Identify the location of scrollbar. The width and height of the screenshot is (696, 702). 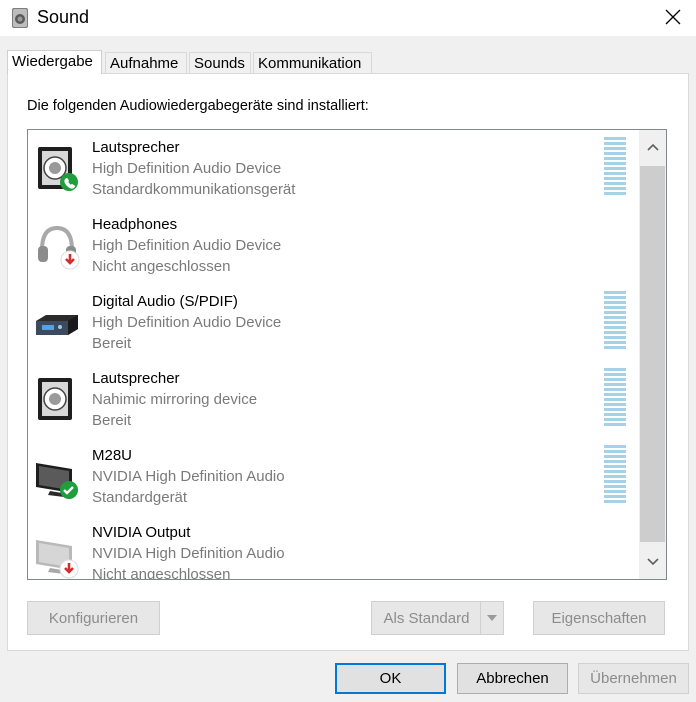
(652, 354).